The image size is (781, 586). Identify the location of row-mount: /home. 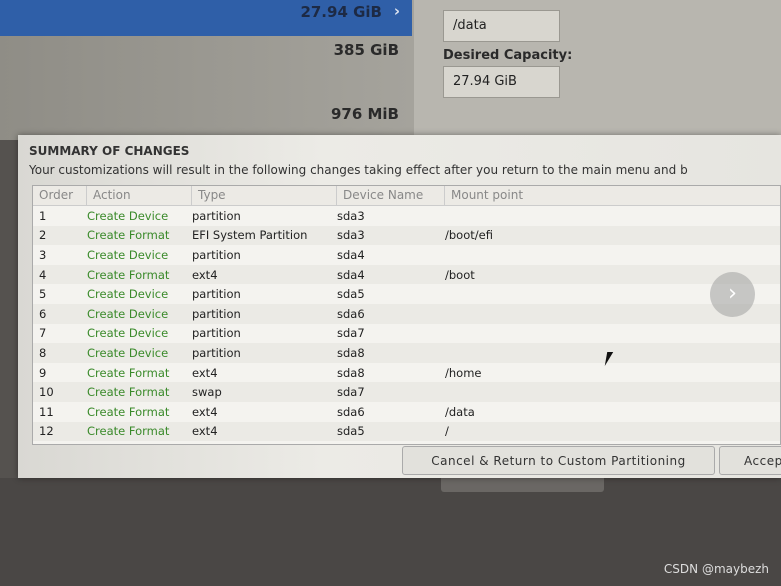
(463, 372).